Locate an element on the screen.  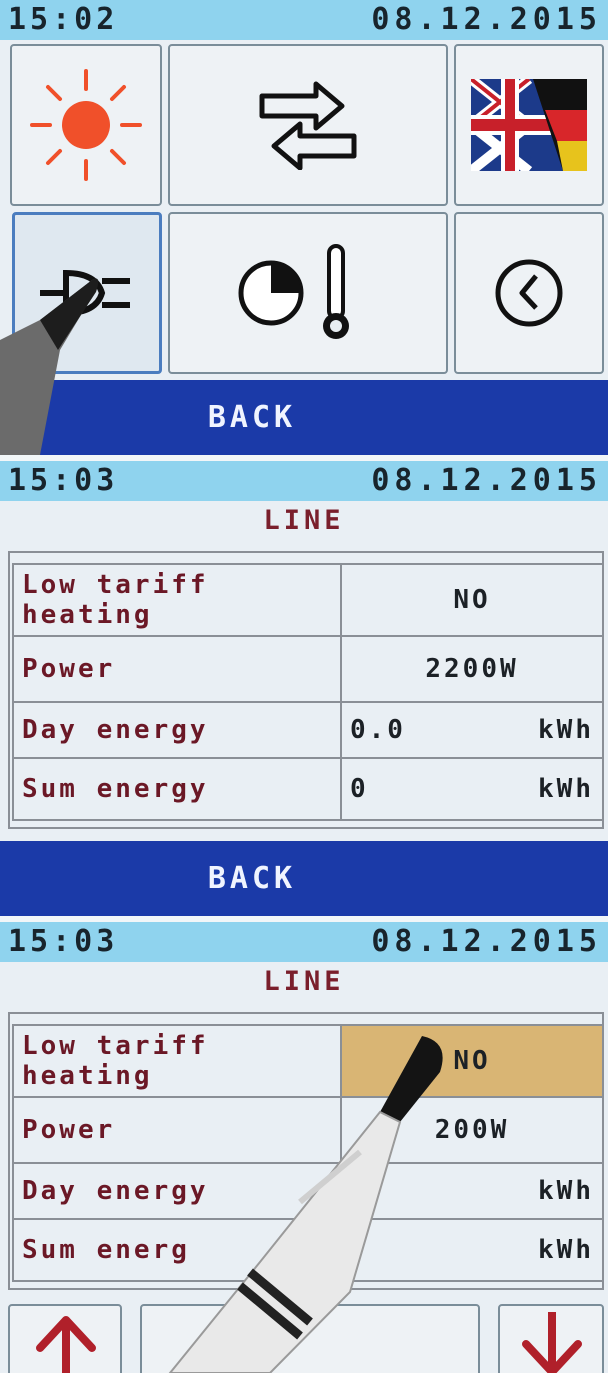
power-value: 200W is located at coordinates (472, 1130).